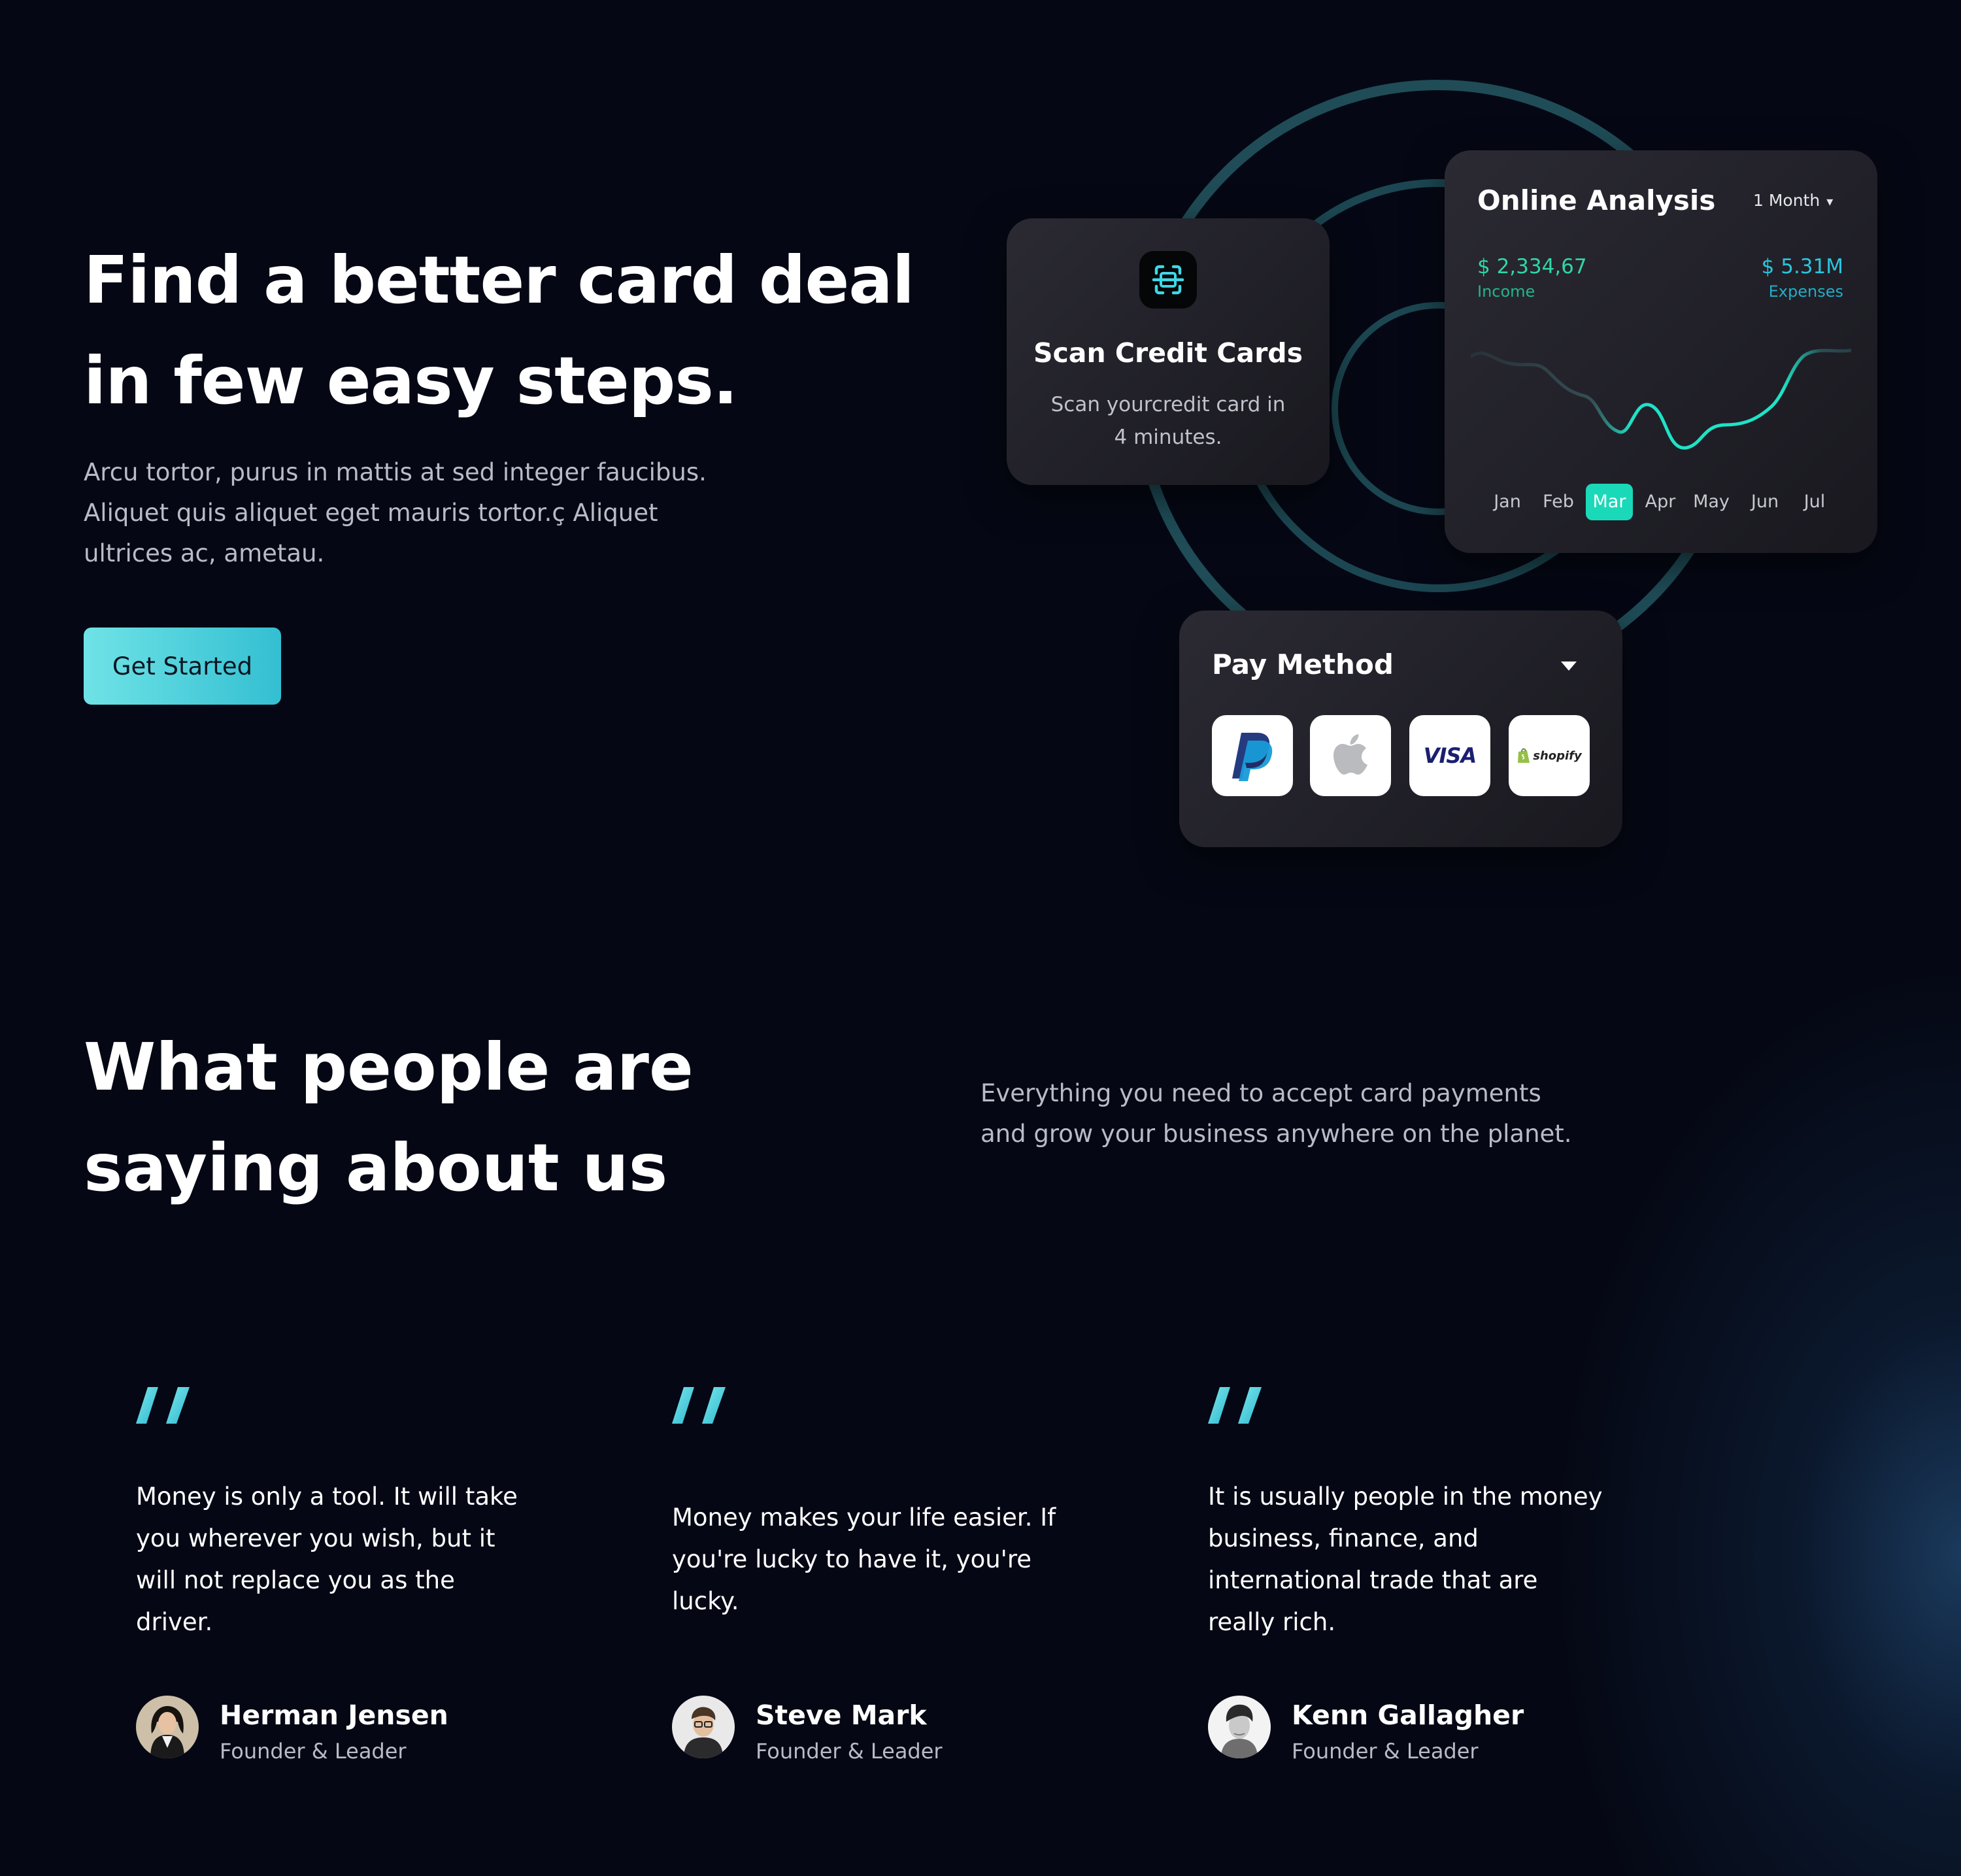 Image resolution: width=1961 pixels, height=1876 pixels. I want to click on avatar-image-steve, so click(703, 1727).